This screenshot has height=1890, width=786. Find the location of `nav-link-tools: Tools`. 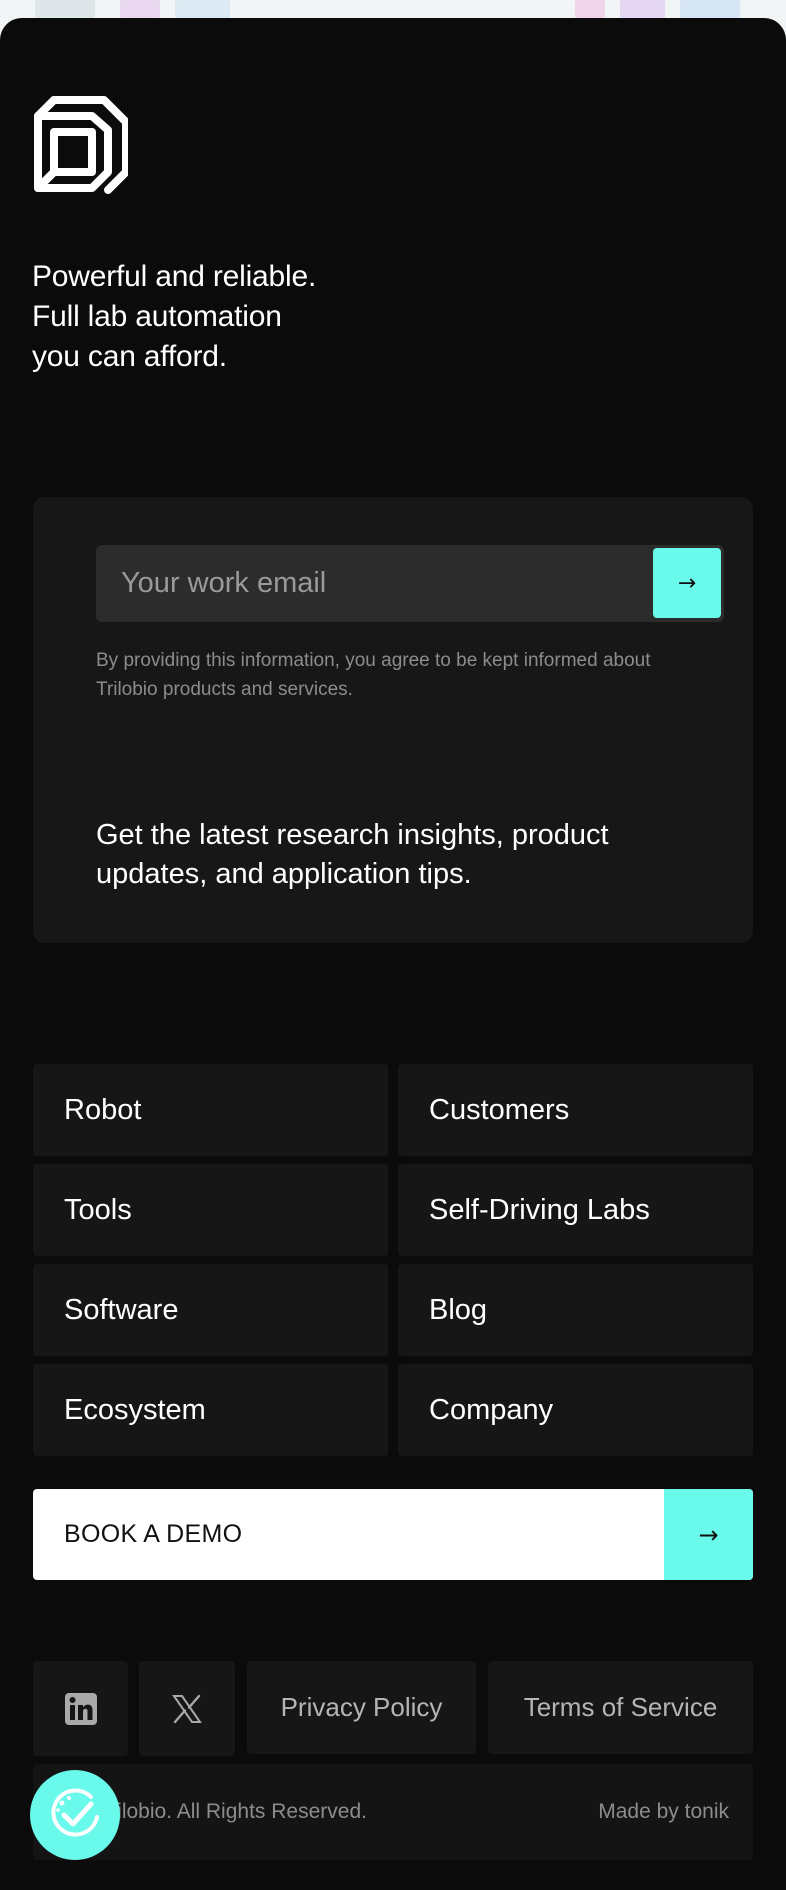

nav-link-tools: Tools is located at coordinates (210, 1210).